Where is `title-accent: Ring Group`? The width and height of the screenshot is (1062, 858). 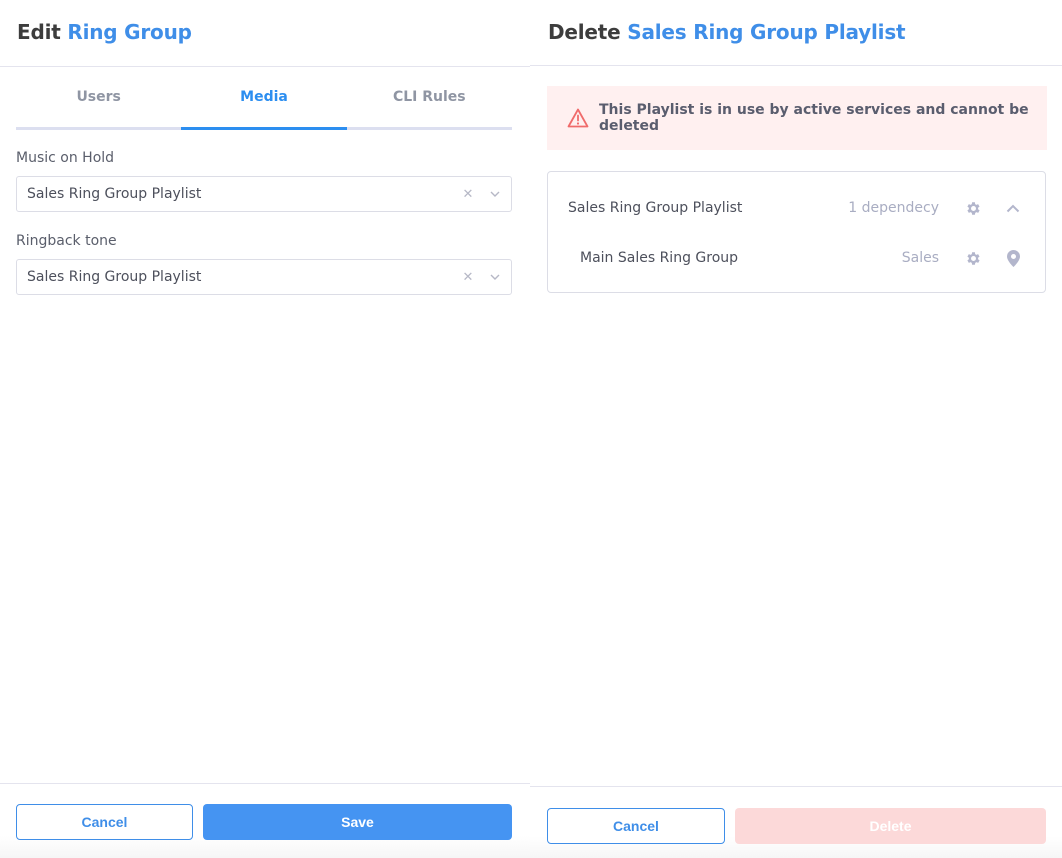
title-accent: Ring Group is located at coordinates (129, 32).